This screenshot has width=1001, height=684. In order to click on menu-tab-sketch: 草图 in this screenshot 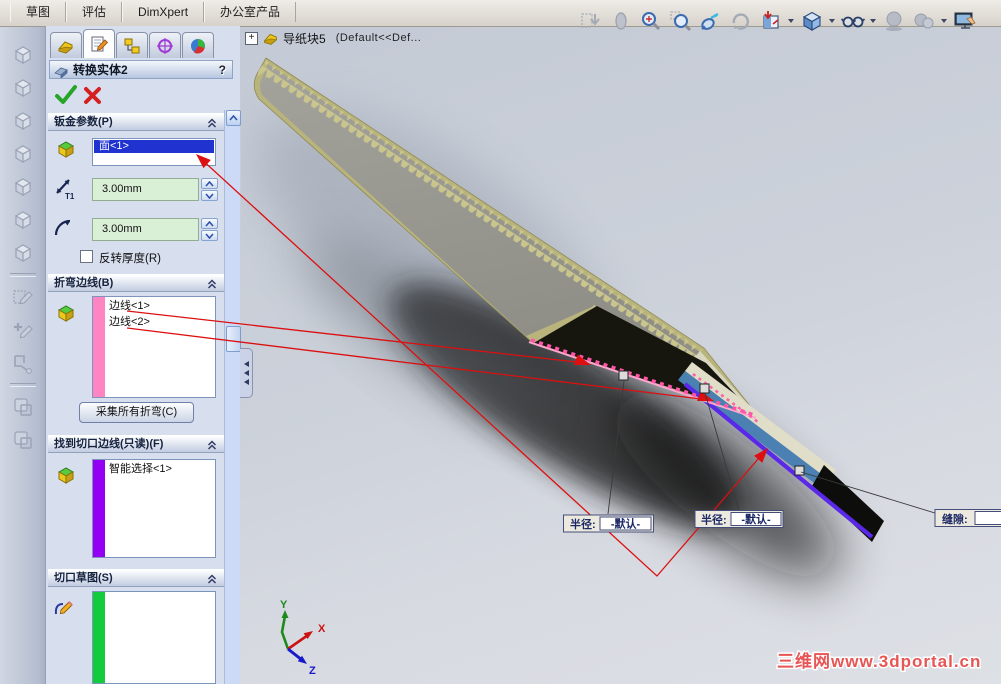, I will do `click(38, 12)`.